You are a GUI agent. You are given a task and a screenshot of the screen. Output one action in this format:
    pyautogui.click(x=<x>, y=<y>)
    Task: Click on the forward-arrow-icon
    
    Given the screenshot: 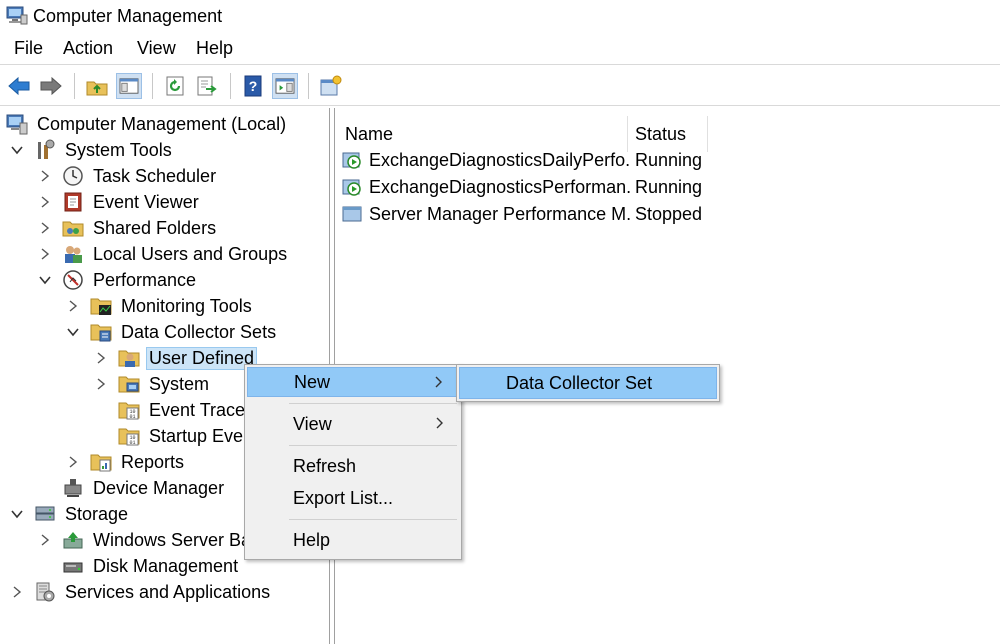 What is the action you would take?
    pyautogui.click(x=51, y=86)
    